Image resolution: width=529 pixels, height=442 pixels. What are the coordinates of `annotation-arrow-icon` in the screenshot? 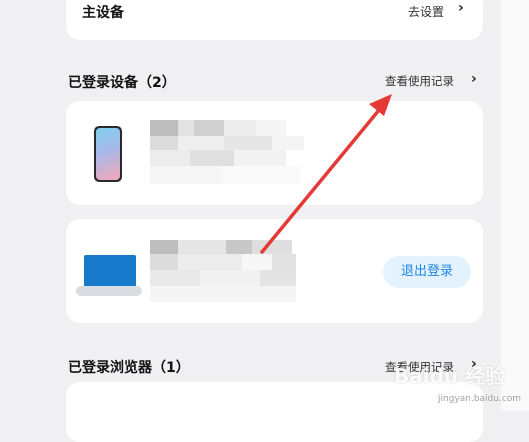 It's located at (326, 174).